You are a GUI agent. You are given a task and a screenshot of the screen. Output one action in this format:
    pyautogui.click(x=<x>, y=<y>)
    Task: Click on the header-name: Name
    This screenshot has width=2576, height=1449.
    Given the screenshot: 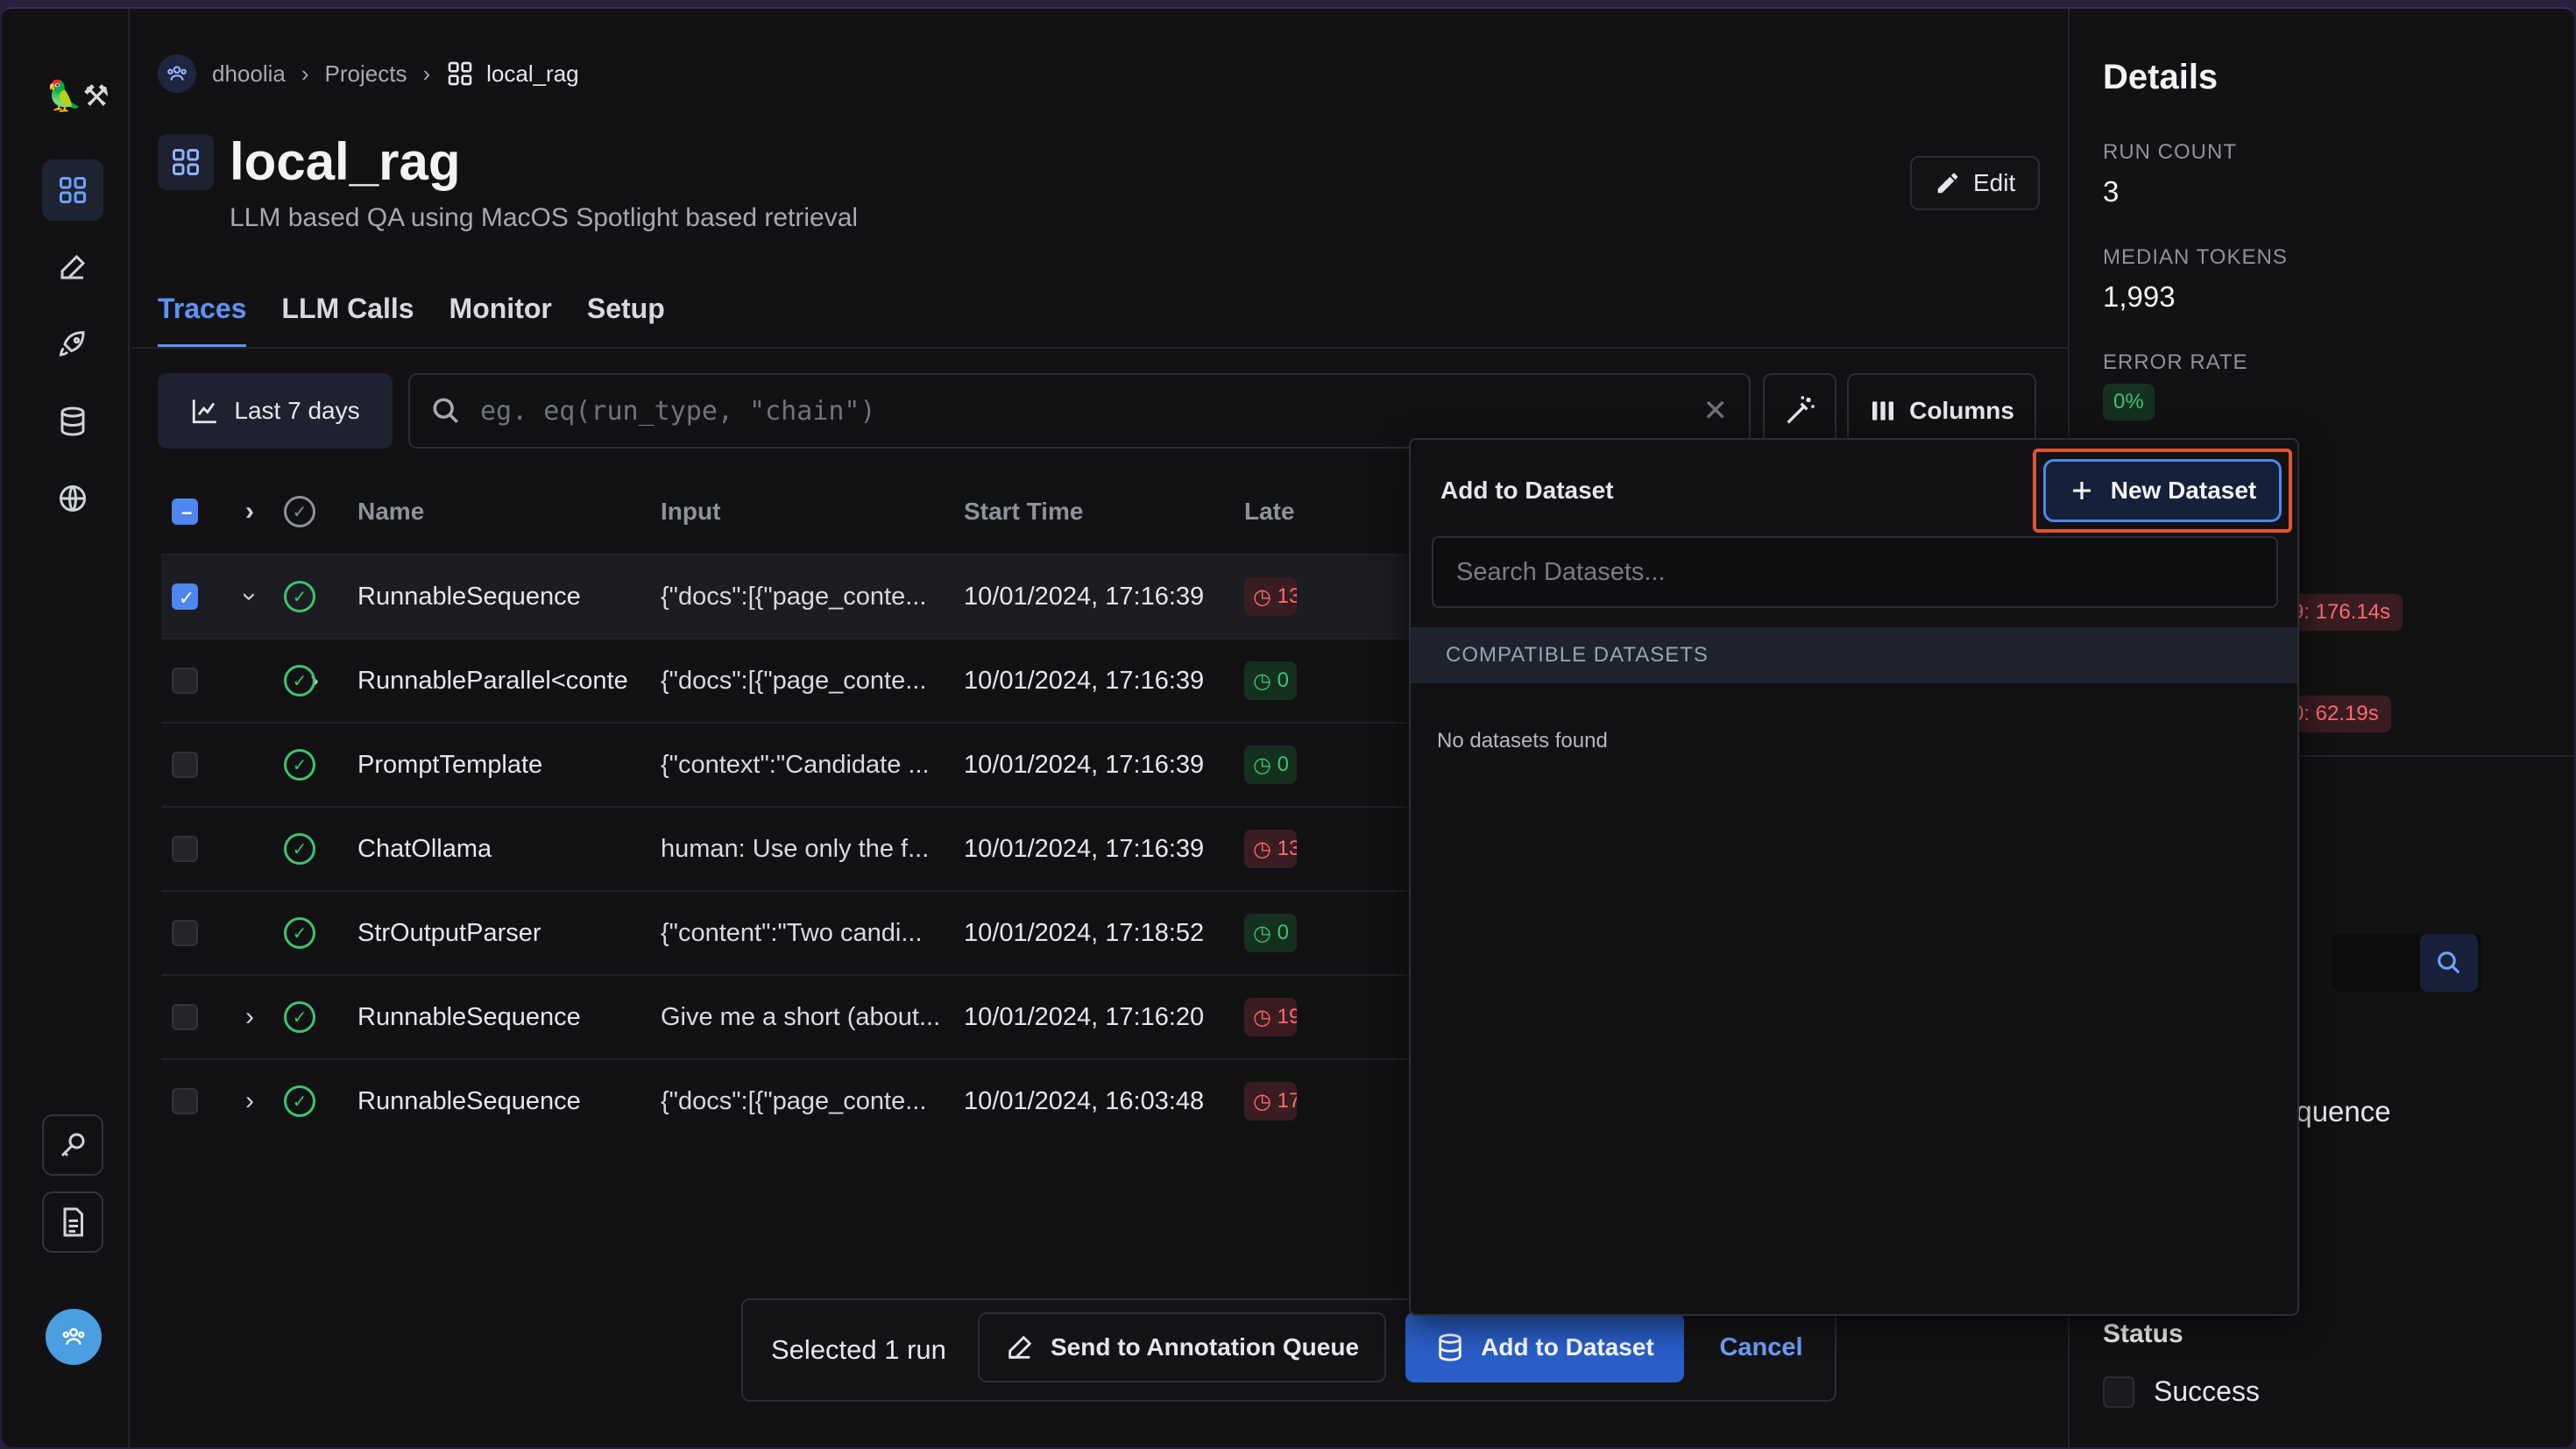 What is the action you would take?
    pyautogui.click(x=390, y=512)
    